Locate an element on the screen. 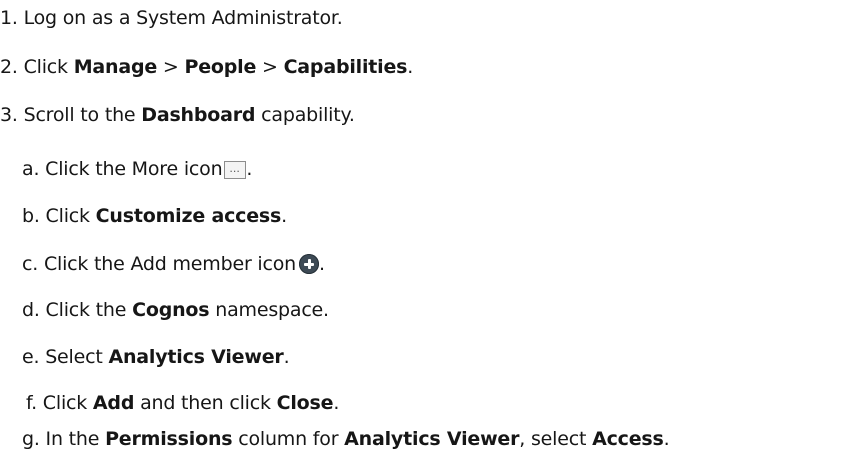 This screenshot has width=851, height=453. substep-letter: a. is located at coordinates (31, 169).